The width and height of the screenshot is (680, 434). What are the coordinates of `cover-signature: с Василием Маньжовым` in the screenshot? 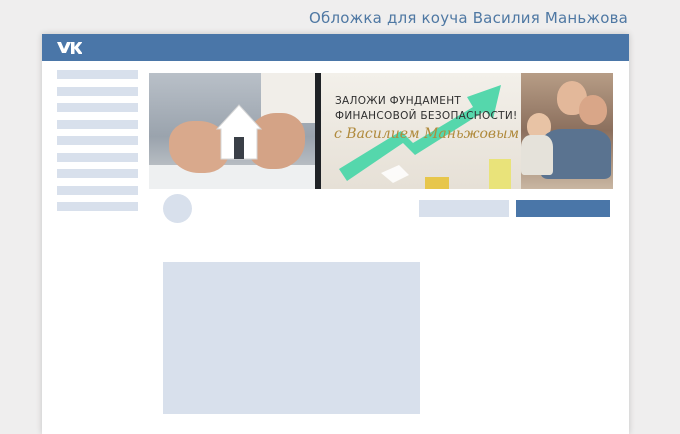 It's located at (427, 134).